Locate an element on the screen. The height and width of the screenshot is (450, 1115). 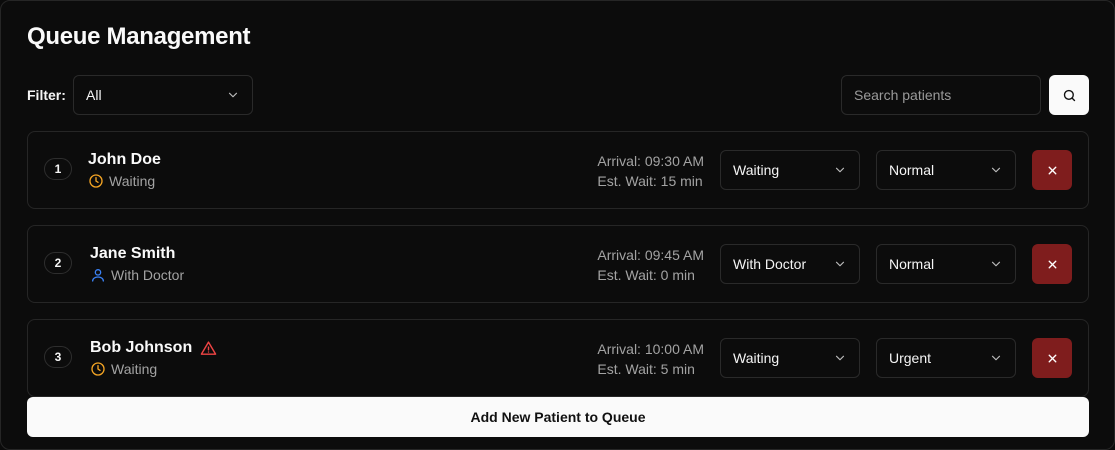
filter-label: Filter: is located at coordinates (46, 95).